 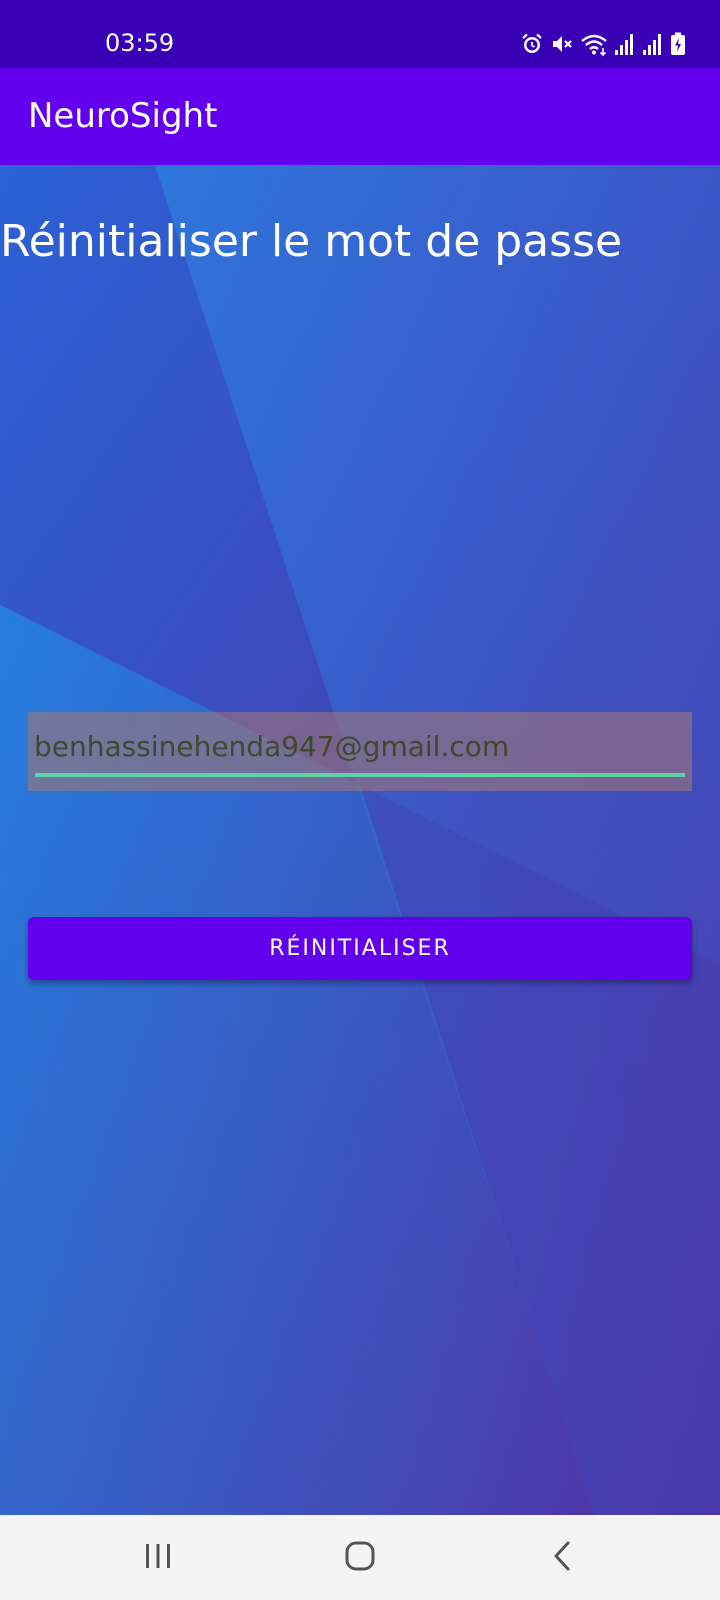 What do you see at coordinates (311, 241) in the screenshot?
I see `page-title: Réinitialiser le mot de passe` at bounding box center [311, 241].